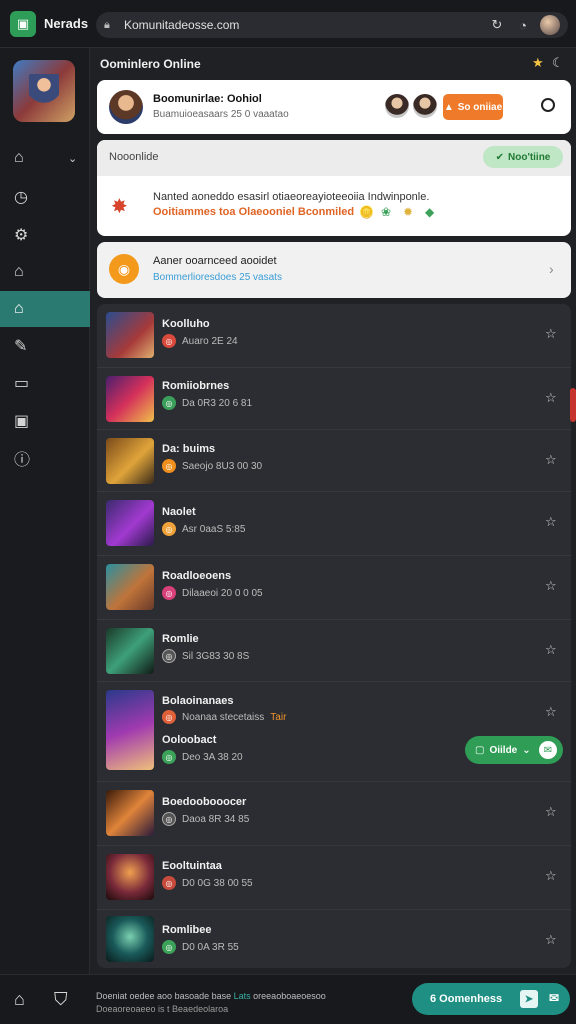 The width and height of the screenshot is (576, 1024). I want to click on sidebar-item-timer: ◷, so click(45, 197).